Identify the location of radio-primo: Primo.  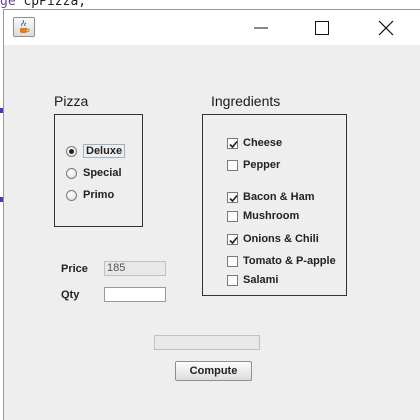
(90, 195).